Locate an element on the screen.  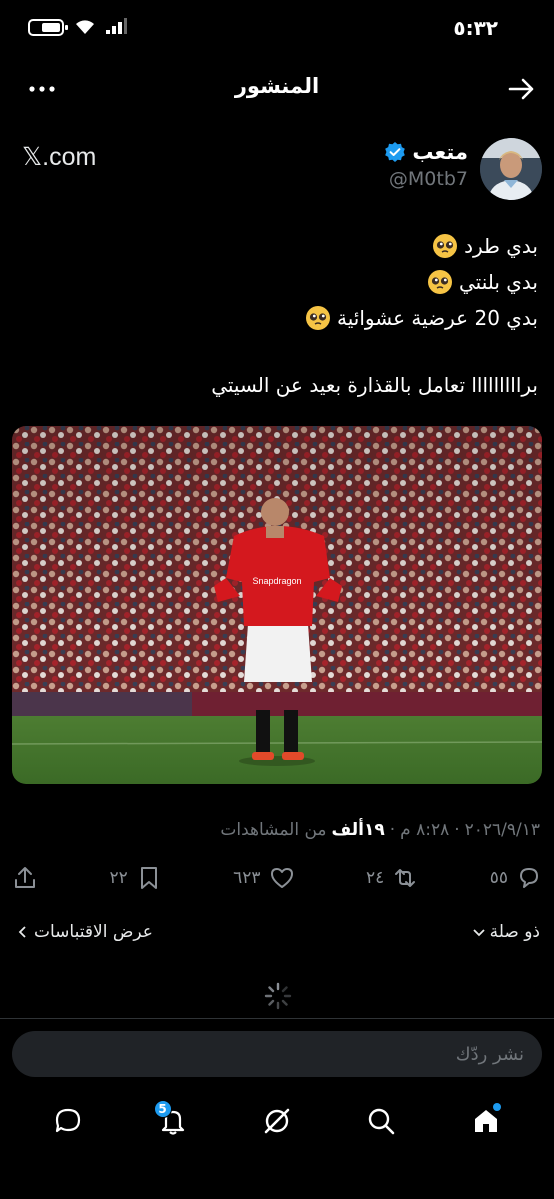
tweet-line: بدي 20 عرضية عشوائية is located at coordinates (278, 318).